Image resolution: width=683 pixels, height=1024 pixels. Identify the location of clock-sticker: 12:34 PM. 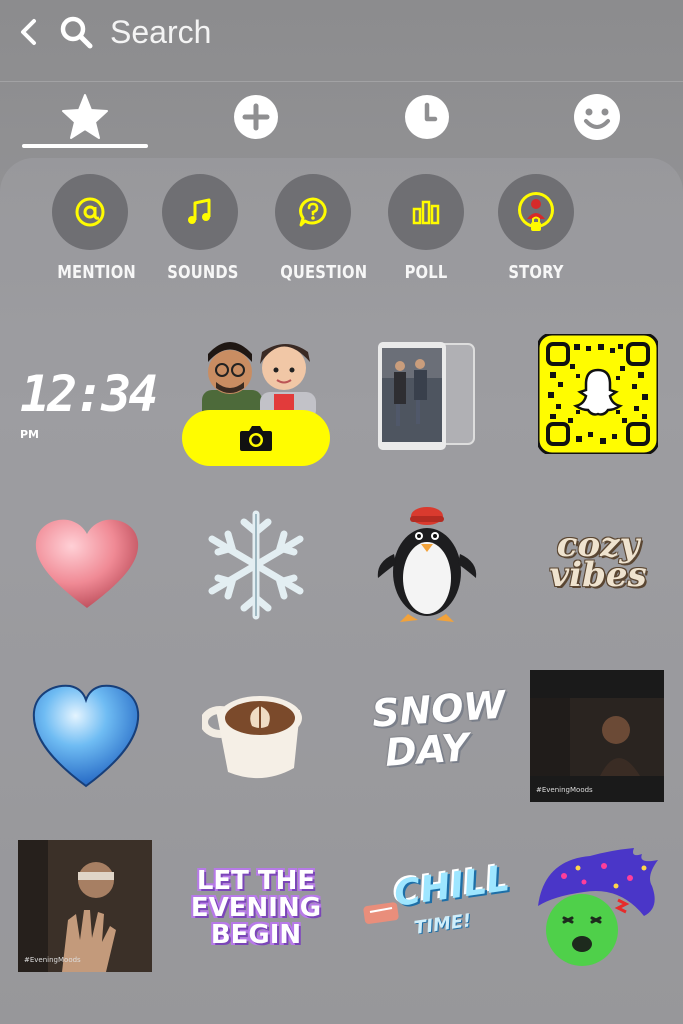
(90, 403).